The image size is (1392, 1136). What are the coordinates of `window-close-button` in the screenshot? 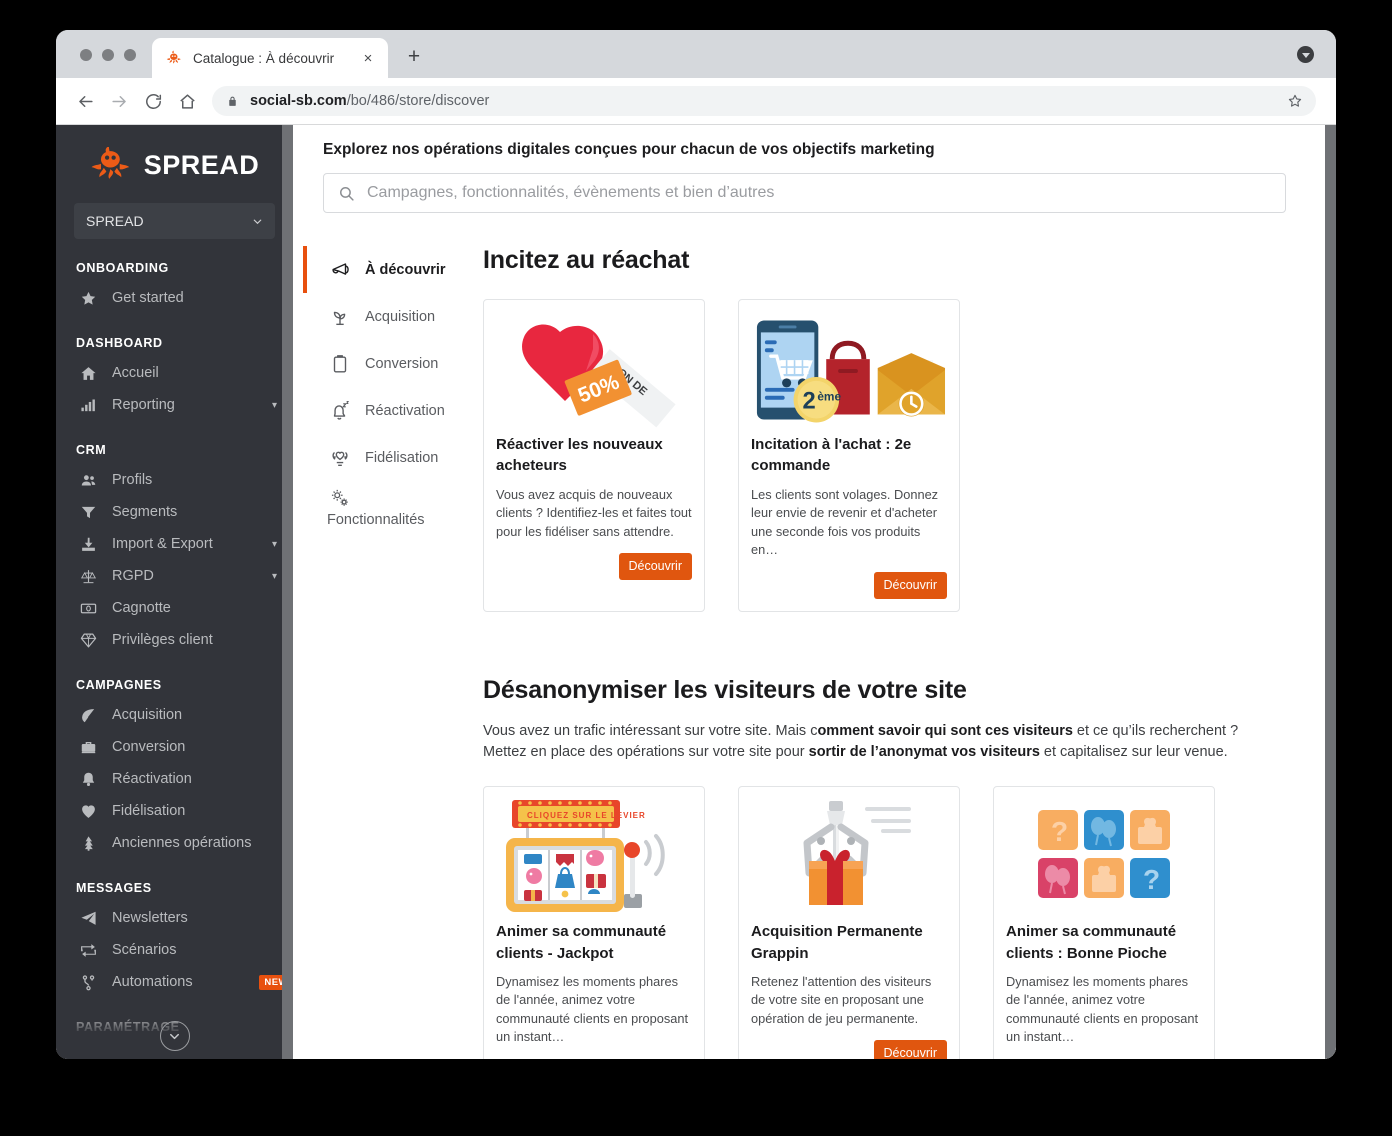 It's located at (86, 55).